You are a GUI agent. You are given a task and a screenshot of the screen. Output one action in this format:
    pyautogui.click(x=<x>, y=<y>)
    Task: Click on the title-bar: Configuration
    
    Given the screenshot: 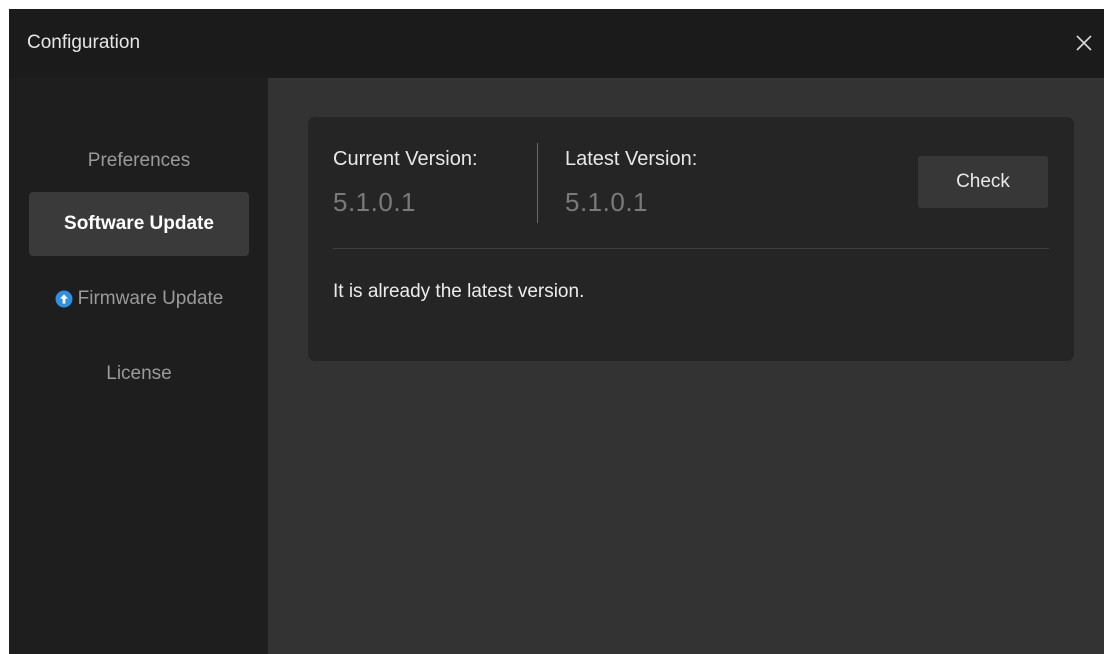 What is the action you would take?
    pyautogui.click(x=556, y=43)
    